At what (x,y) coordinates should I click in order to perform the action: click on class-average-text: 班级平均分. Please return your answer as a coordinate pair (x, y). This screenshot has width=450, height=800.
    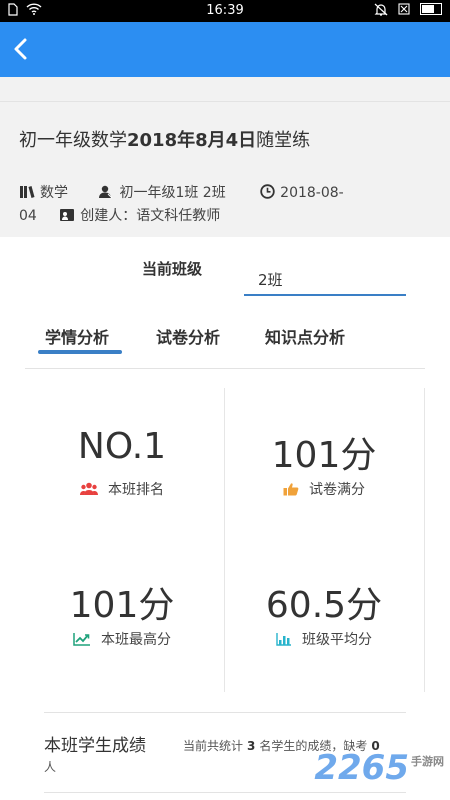
    Looking at the image, I should click on (337, 640).